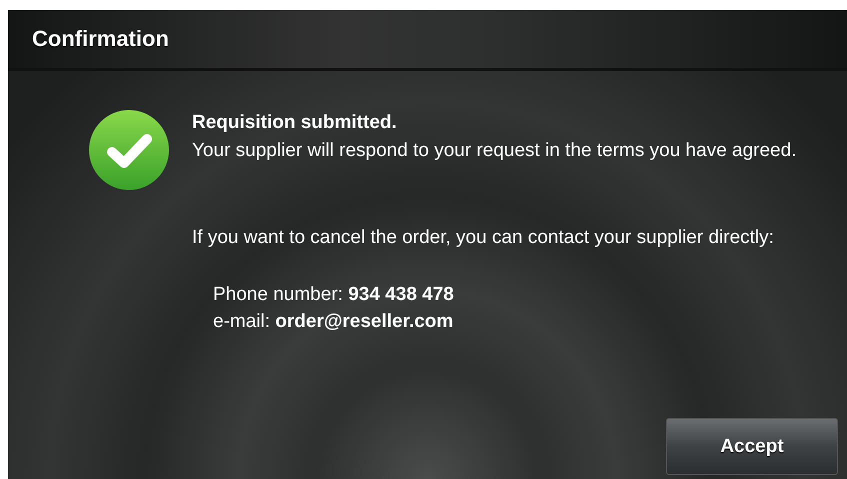  I want to click on message-body: Your supplier will respond to your request in the terms you have agreed., so click(495, 151).